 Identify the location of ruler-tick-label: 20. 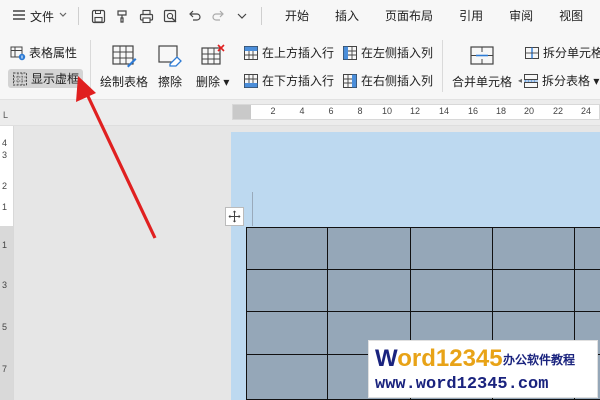
(529, 111).